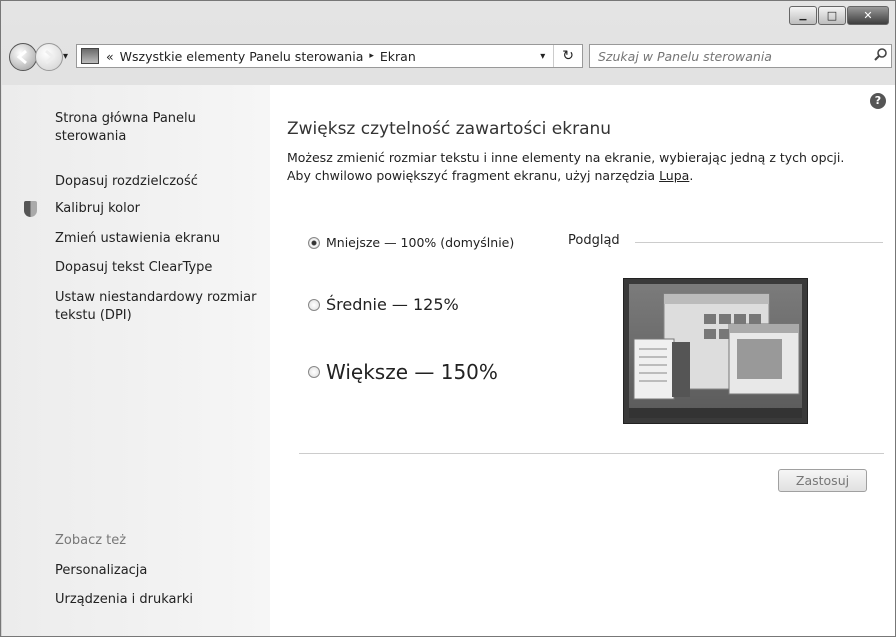  I want to click on forward-arrow-icon, so click(50, 57).